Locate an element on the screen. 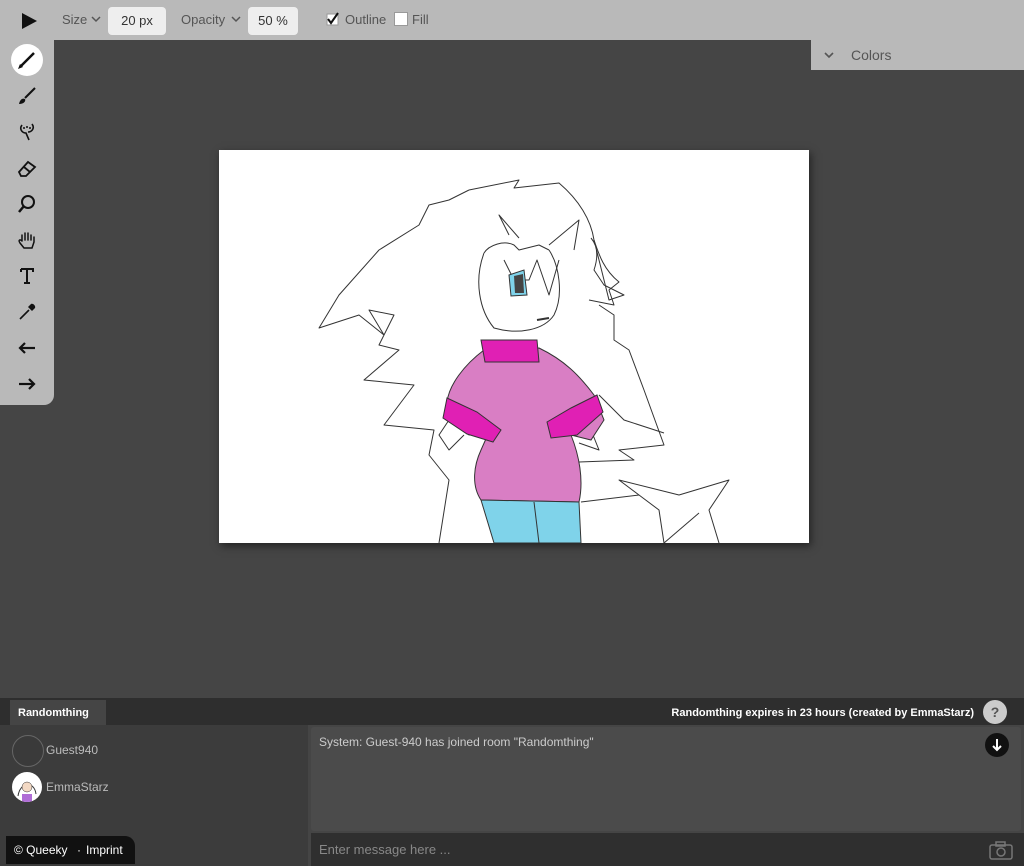  zoom-icon is located at coordinates (26, 204).